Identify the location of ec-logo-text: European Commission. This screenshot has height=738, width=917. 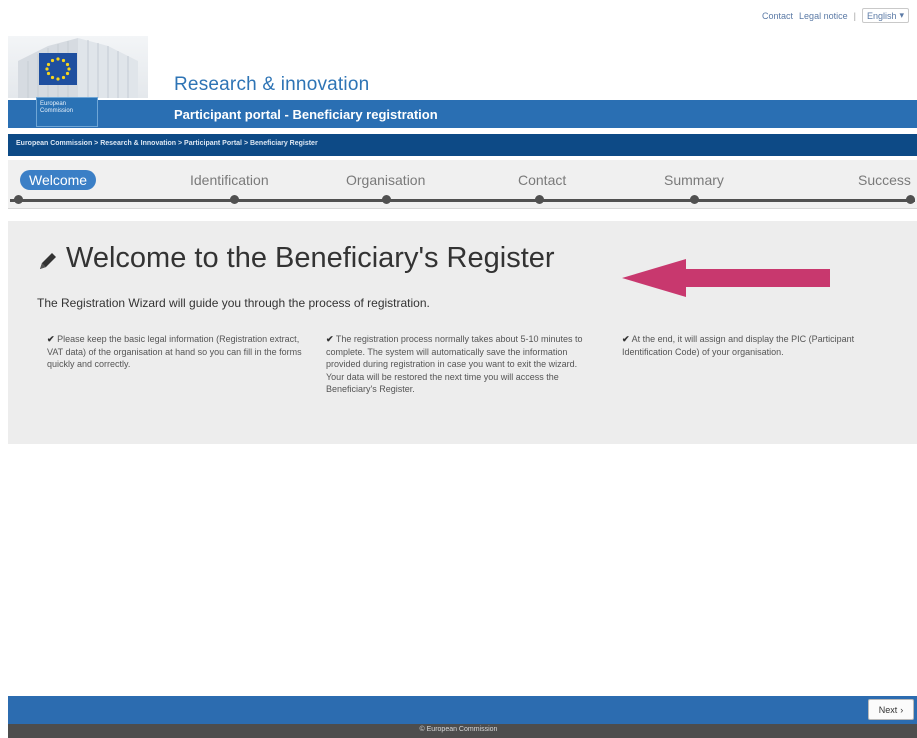
(56, 108).